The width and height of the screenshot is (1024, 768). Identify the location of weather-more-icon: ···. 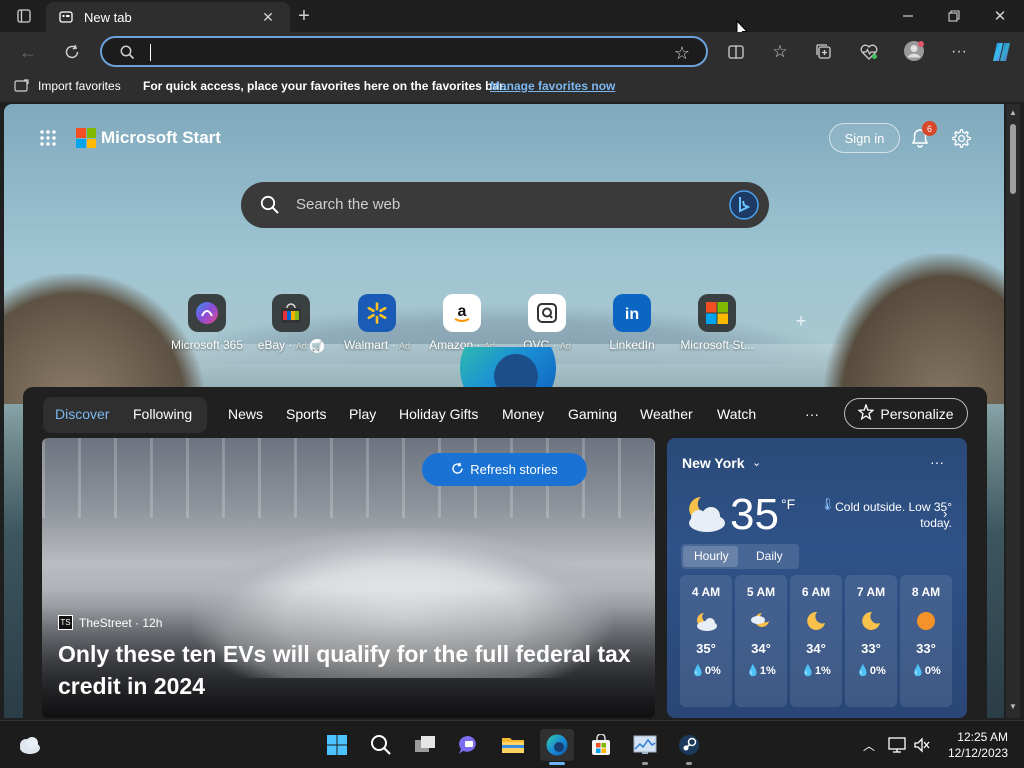
(937, 462).